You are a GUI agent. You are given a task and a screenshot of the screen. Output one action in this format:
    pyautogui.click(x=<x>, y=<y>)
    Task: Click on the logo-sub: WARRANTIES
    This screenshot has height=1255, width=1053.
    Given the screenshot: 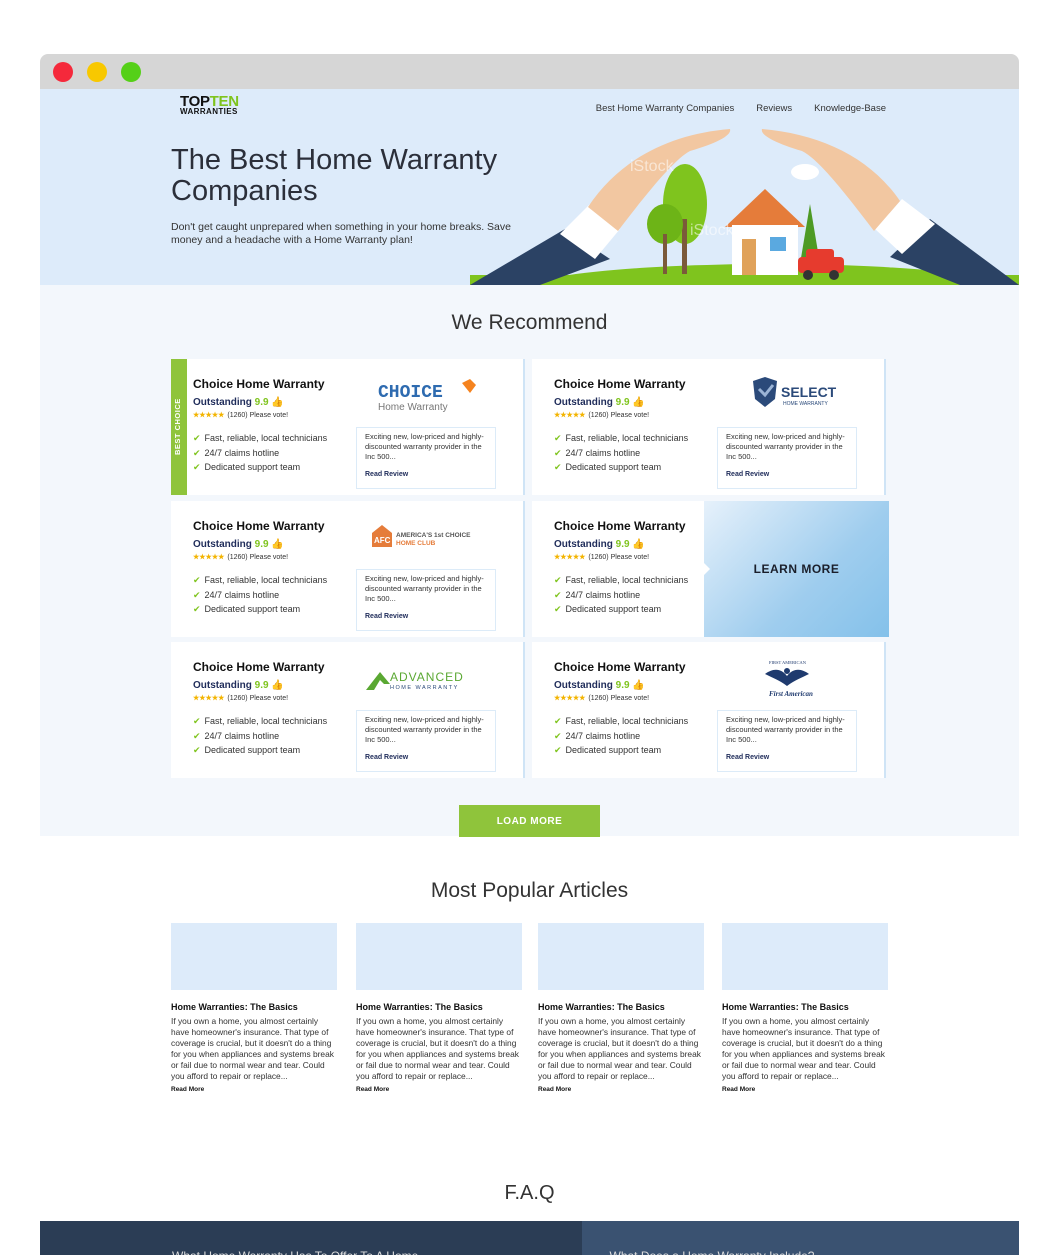 What is the action you would take?
    pyautogui.click(x=209, y=111)
    